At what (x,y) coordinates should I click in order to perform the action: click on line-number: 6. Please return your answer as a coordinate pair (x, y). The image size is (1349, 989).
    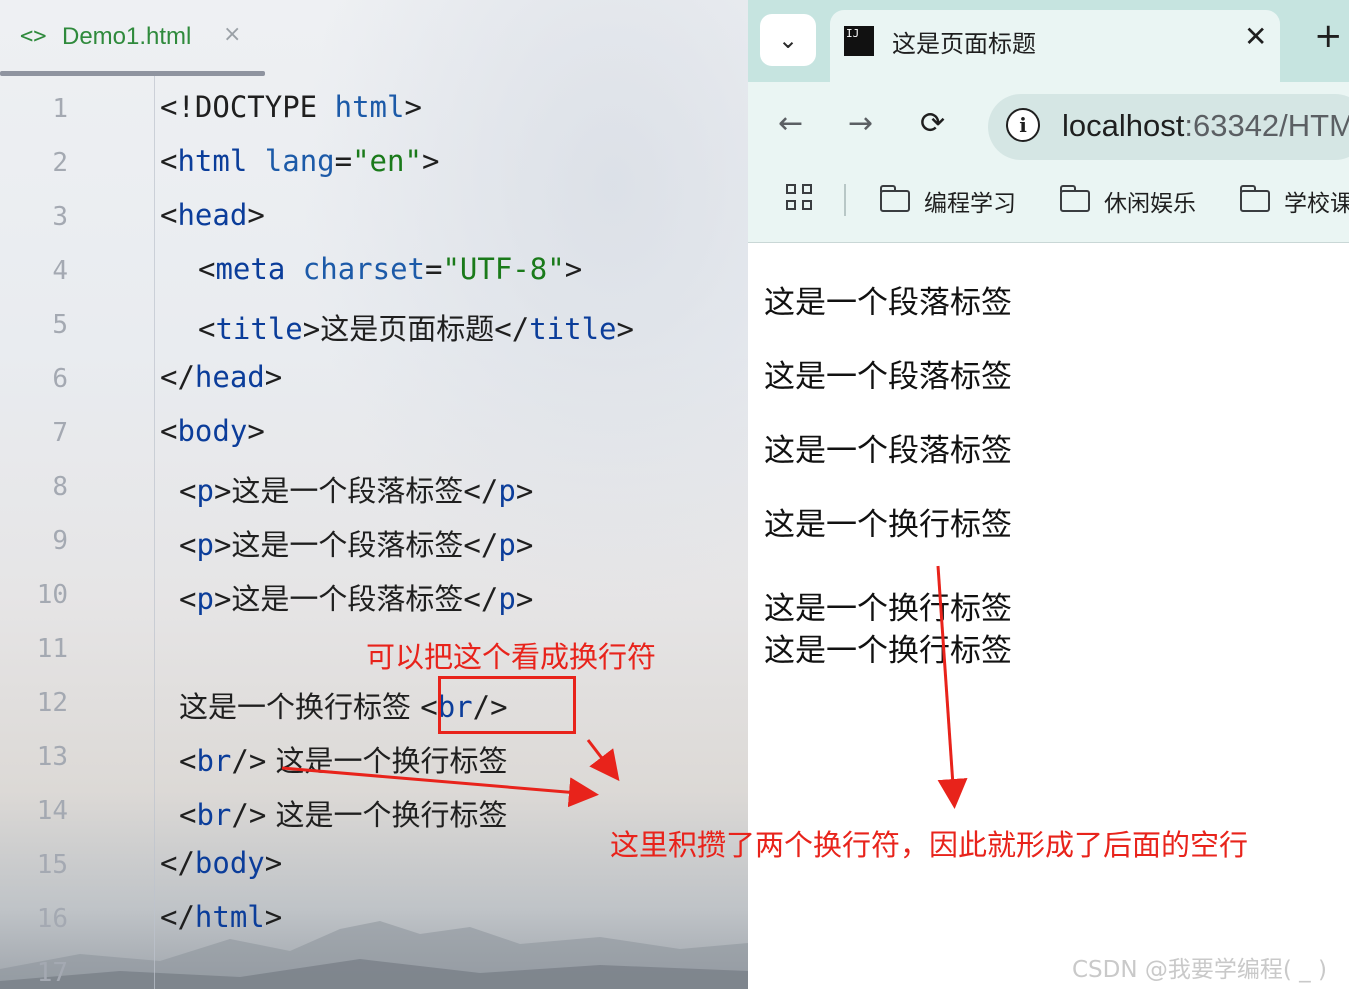
    Looking at the image, I should click on (60, 379).